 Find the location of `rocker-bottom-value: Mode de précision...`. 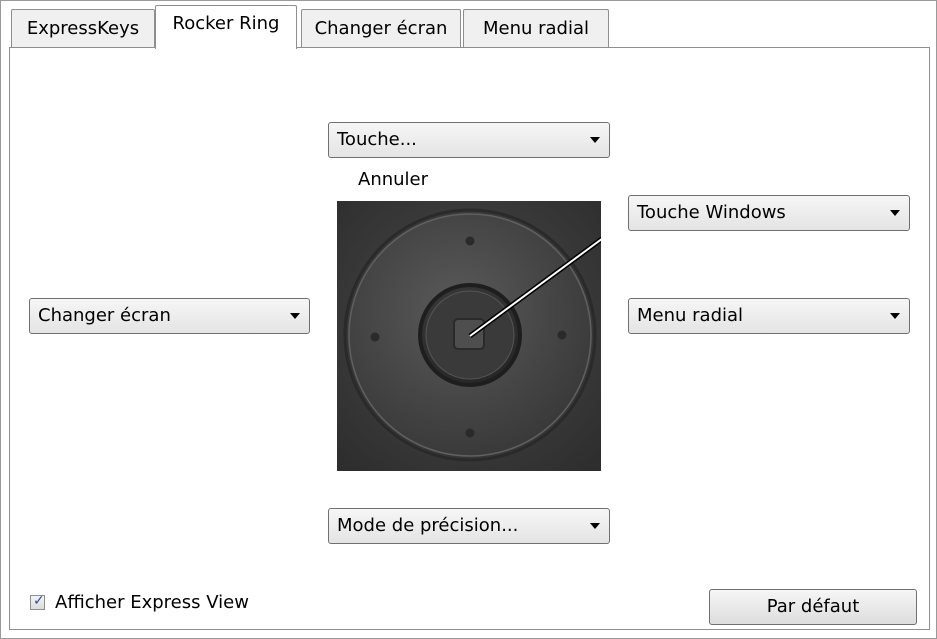

rocker-bottom-value: Mode de précision... is located at coordinates (428, 525).